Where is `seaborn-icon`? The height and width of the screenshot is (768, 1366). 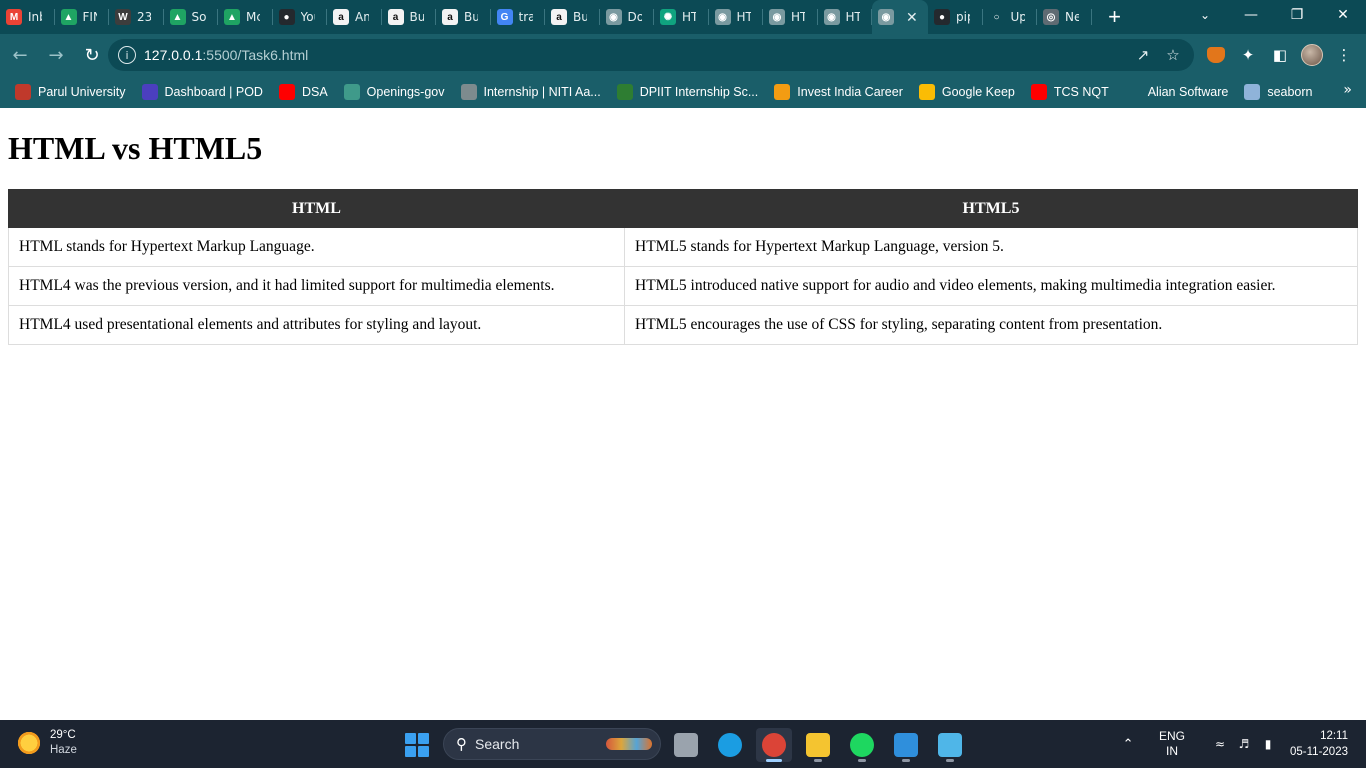
seaborn-icon is located at coordinates (1252, 92).